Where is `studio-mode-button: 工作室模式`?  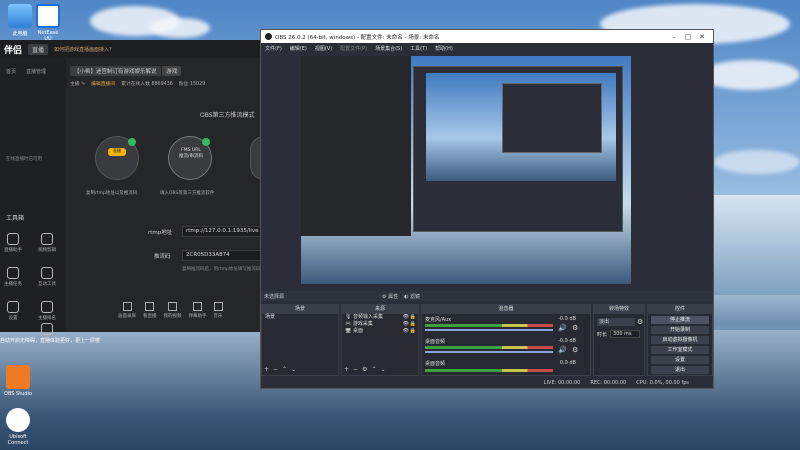
studio-mode-button: 工作室模式 is located at coordinates (680, 350).